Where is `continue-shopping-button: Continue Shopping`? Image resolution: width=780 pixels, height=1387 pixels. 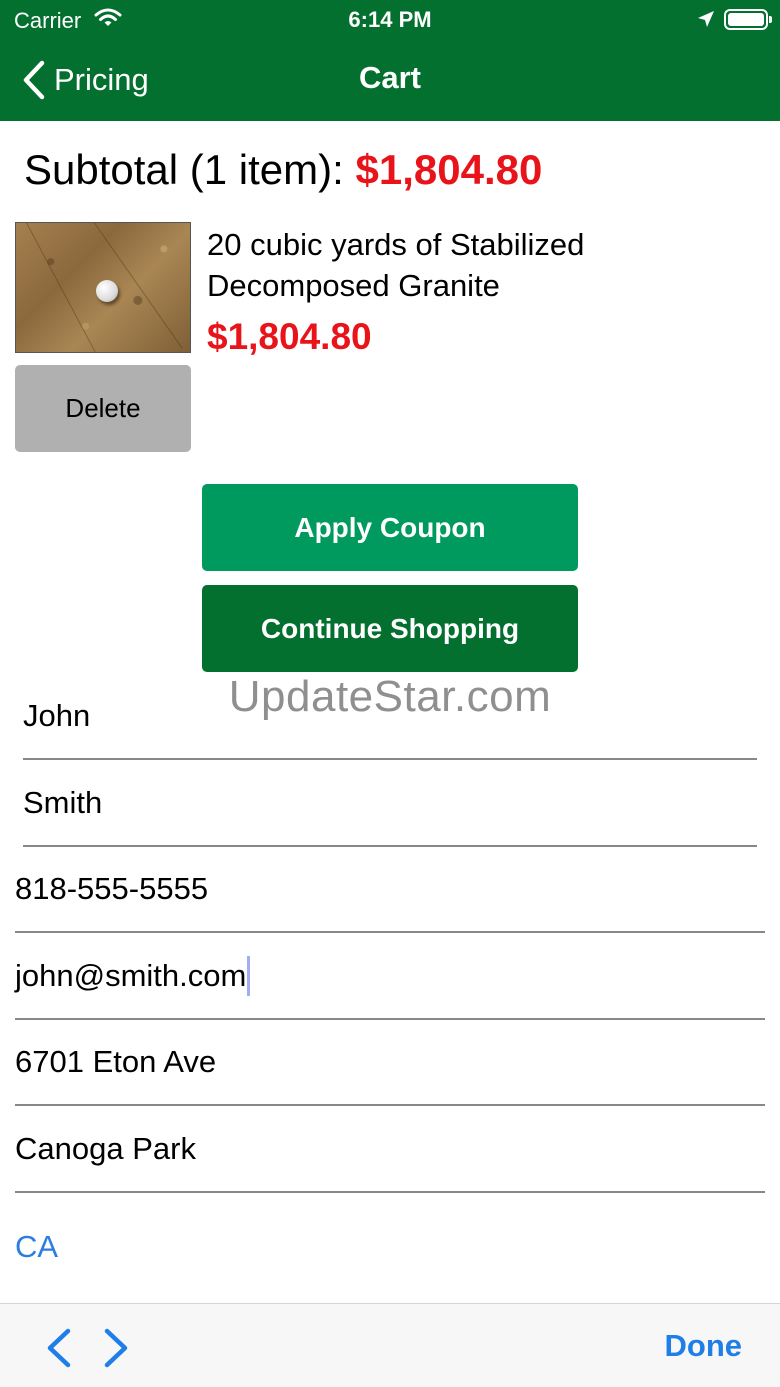 continue-shopping-button: Continue Shopping is located at coordinates (390, 628).